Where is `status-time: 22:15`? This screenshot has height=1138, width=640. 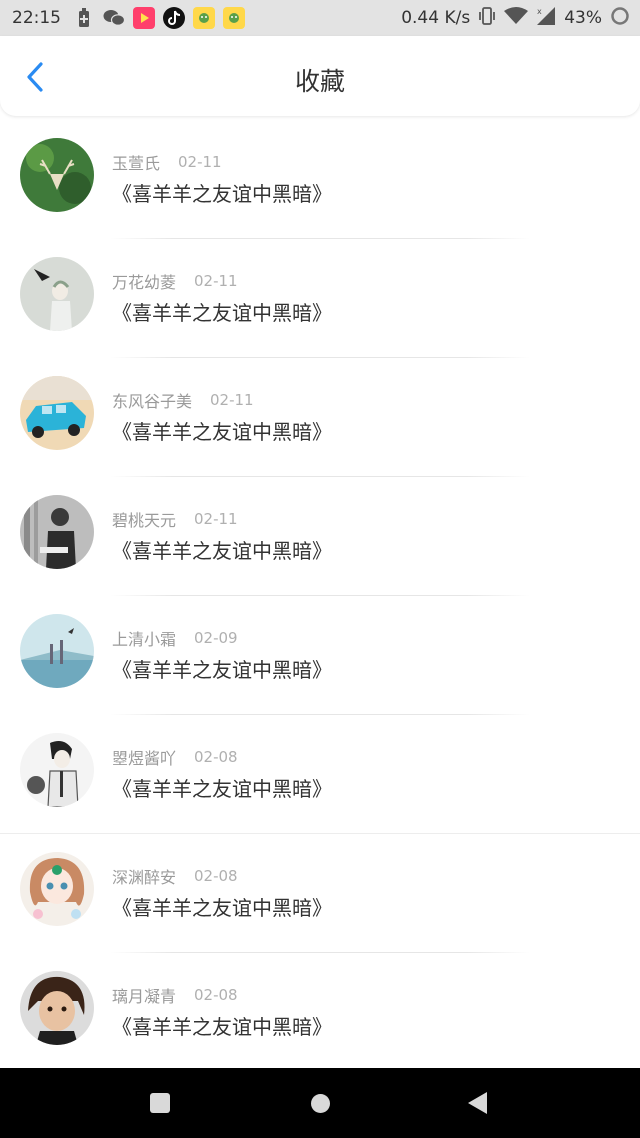
status-time: 22:15 is located at coordinates (36, 18).